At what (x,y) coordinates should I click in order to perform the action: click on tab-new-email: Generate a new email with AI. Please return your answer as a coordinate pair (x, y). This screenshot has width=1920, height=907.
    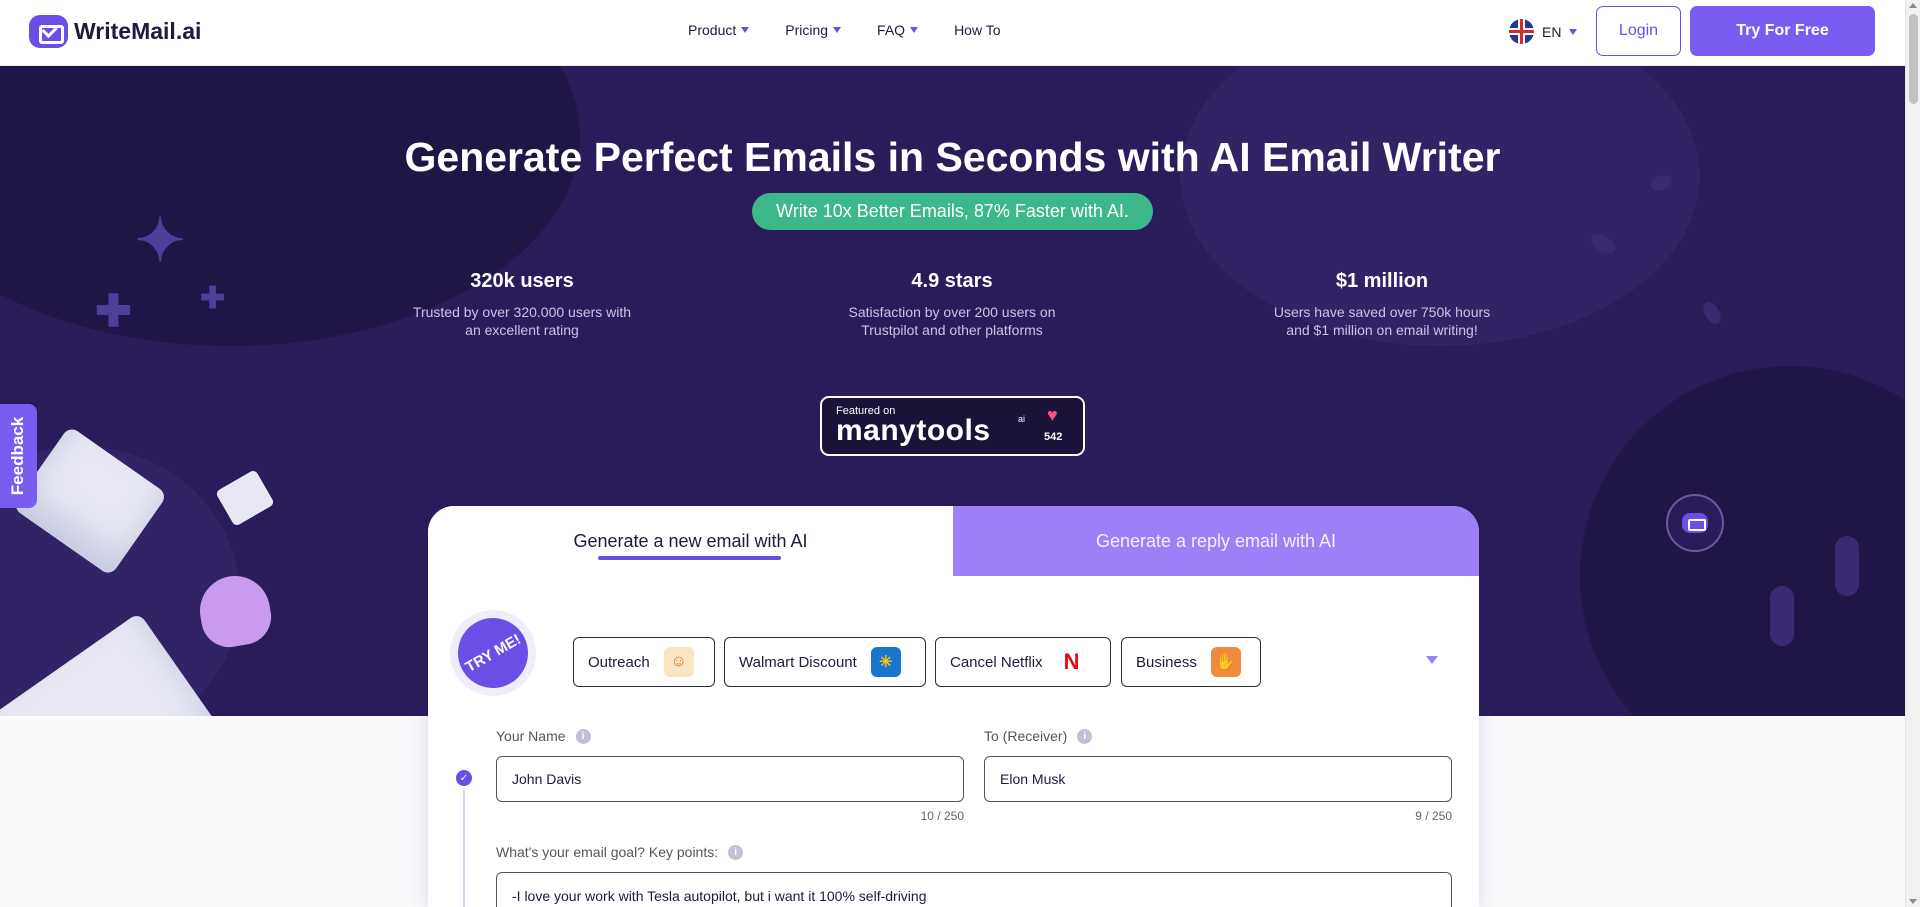
    Looking at the image, I should click on (690, 541).